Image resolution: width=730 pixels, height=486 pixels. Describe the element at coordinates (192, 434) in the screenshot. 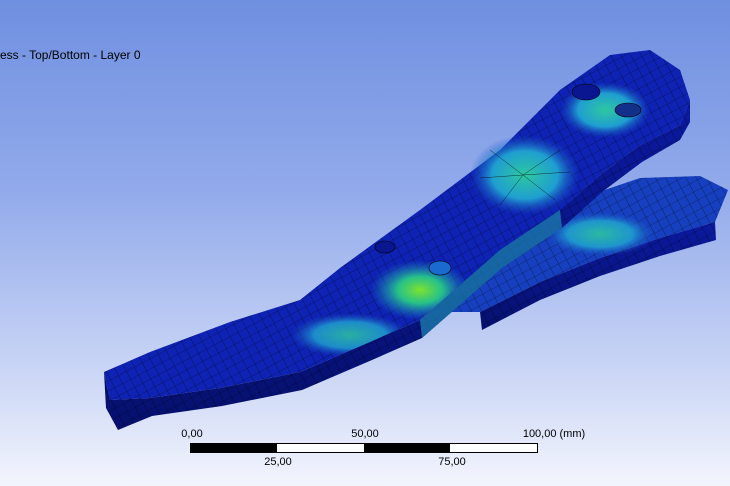

I see `scale-label-0: 0,00` at that location.